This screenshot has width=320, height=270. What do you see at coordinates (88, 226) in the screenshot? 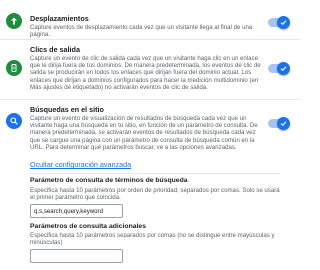
I see `extra-param-label: Parámetros de consulta adicionales` at bounding box center [88, 226].